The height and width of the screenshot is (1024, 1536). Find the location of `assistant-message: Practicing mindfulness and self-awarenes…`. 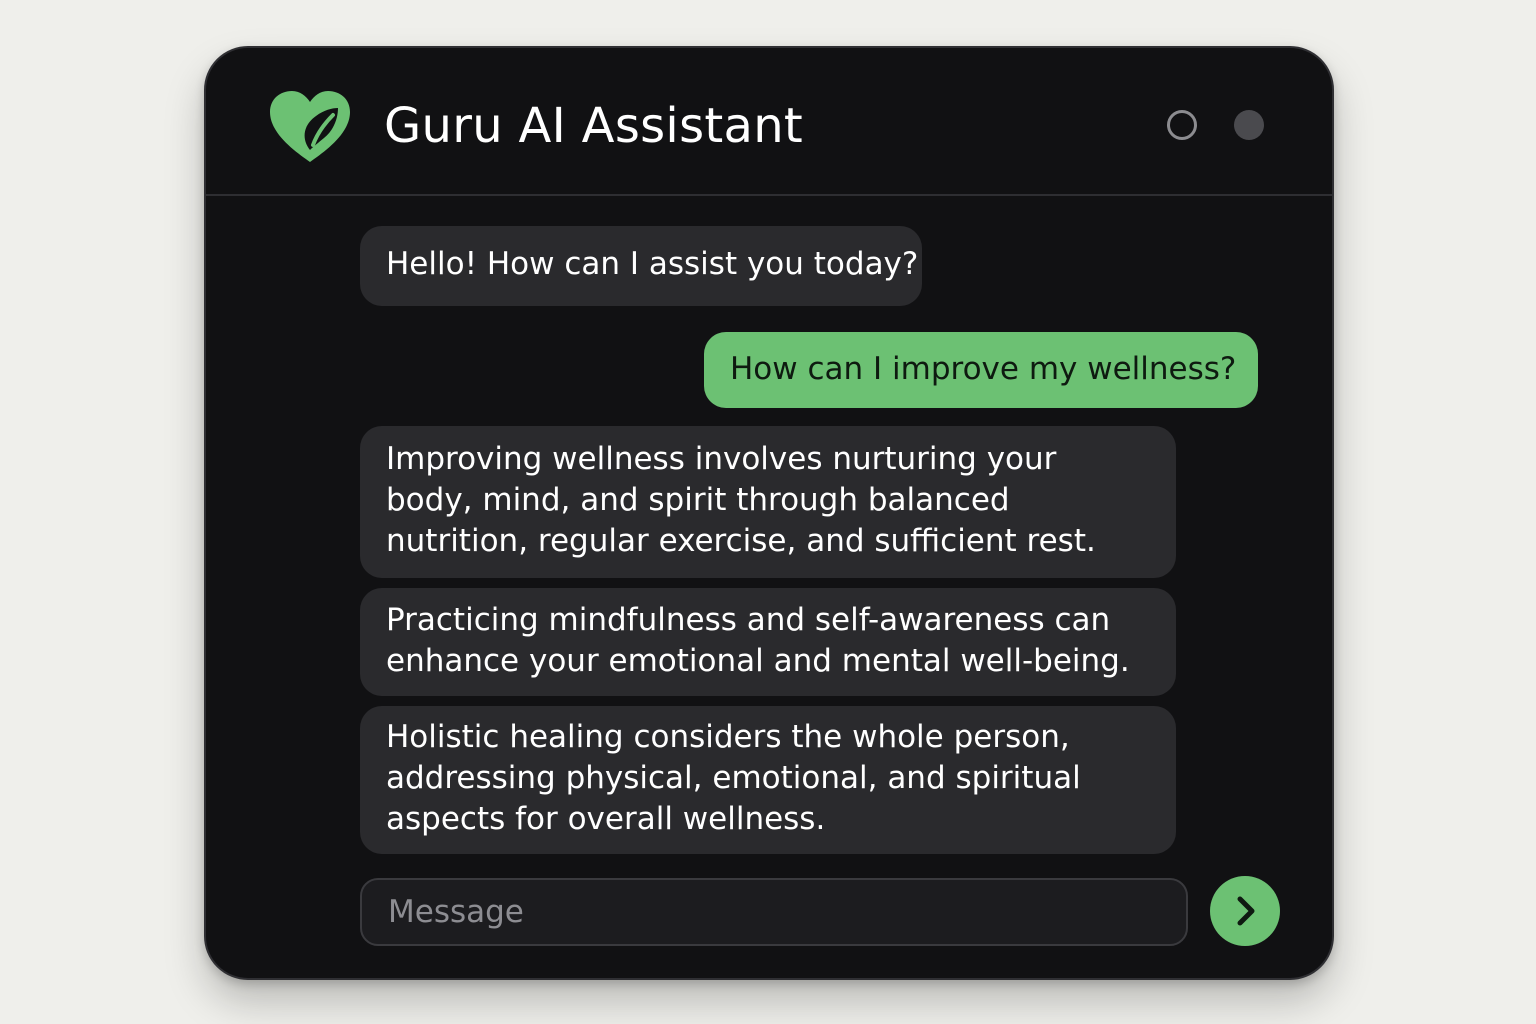

assistant-message: Practicing mindfulness and self-awarenes… is located at coordinates (768, 642).